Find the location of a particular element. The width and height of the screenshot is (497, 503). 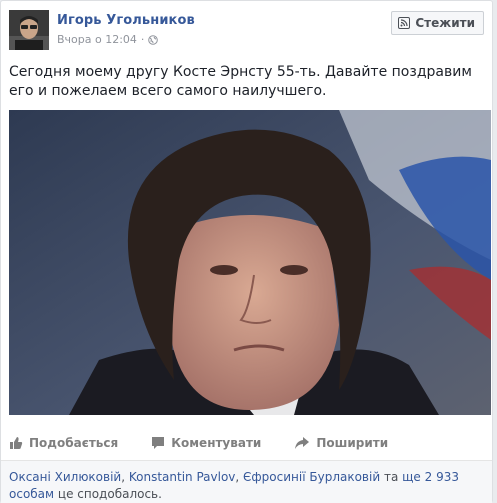

globe-icon is located at coordinates (153, 39).